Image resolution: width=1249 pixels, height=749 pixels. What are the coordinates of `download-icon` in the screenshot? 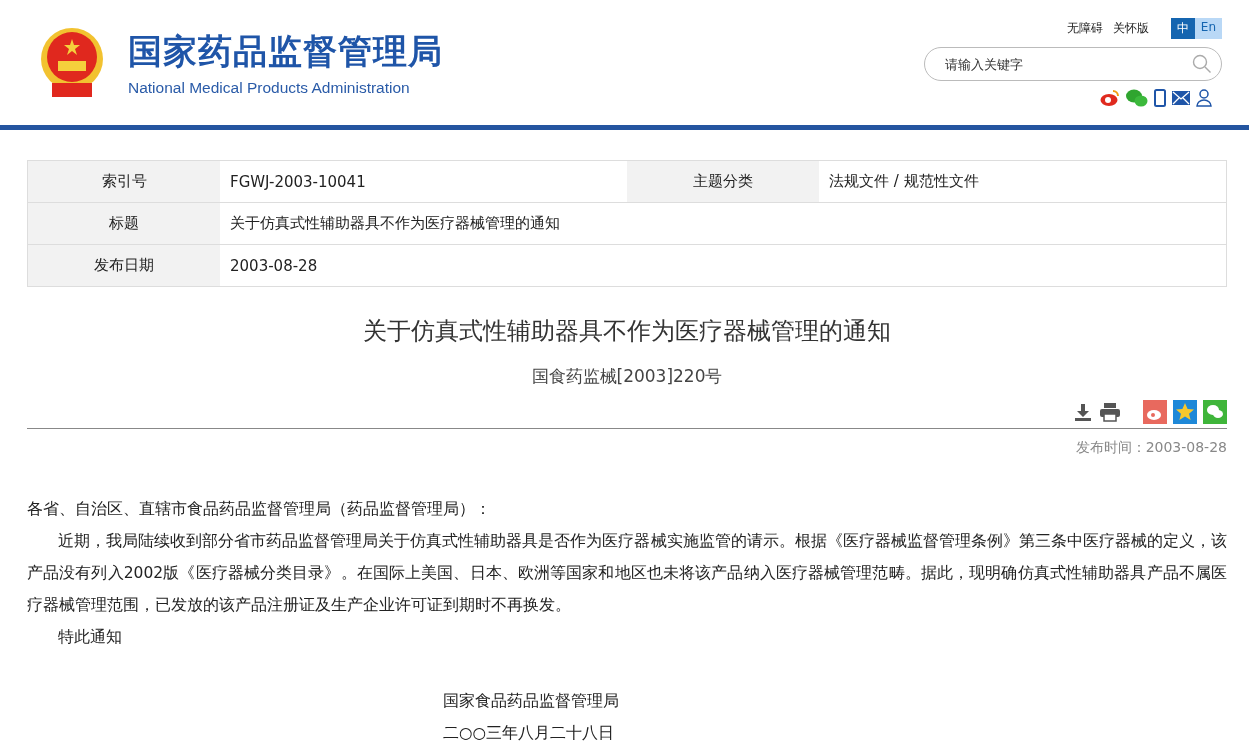 It's located at (1083, 412).